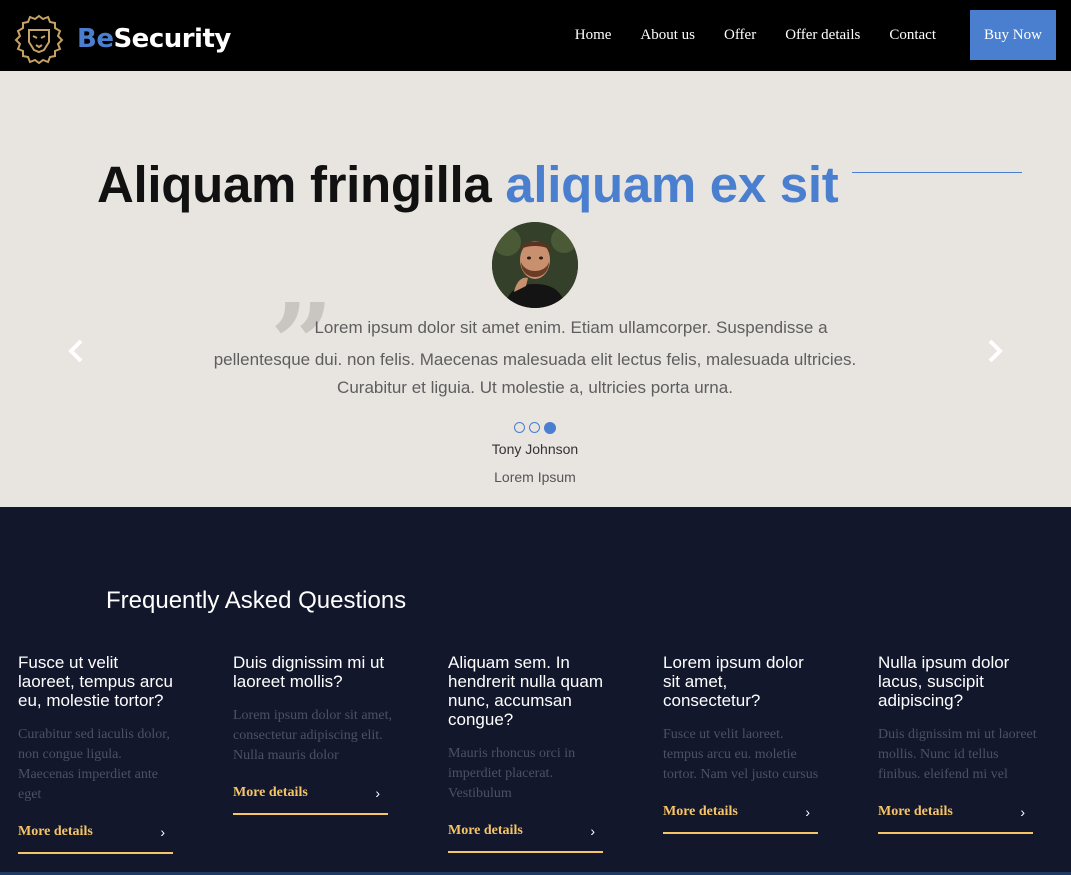 Image resolution: width=1071 pixels, height=875 pixels. I want to click on avatar-image, so click(535, 265).